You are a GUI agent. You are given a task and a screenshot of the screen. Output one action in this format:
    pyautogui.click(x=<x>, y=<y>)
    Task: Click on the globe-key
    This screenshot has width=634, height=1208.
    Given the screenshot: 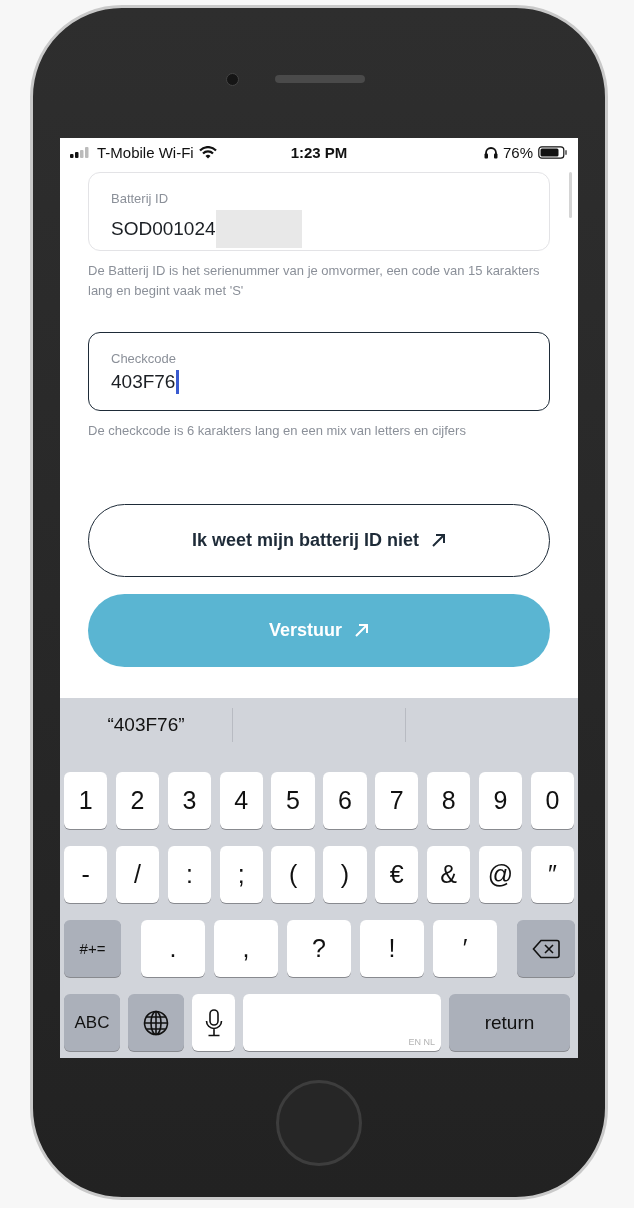 What is the action you would take?
    pyautogui.click(x=156, y=1022)
    